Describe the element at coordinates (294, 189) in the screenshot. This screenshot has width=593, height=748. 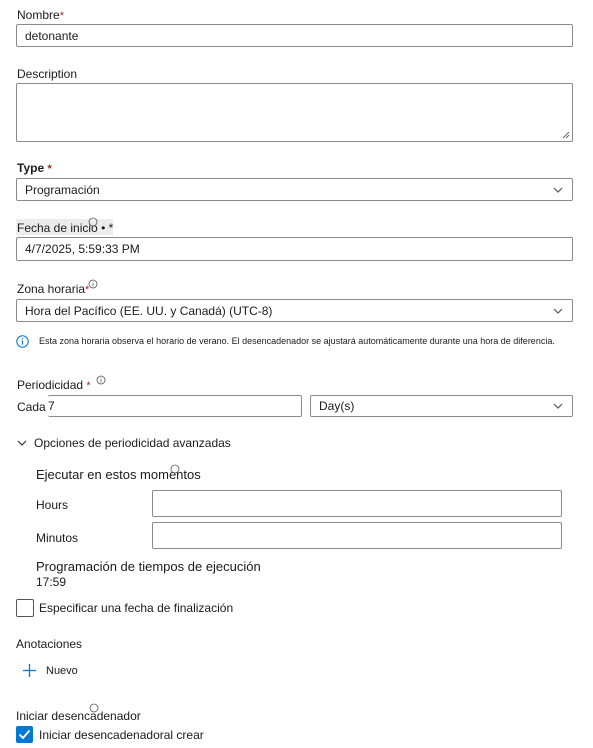
I see `type-select: Programación` at that location.